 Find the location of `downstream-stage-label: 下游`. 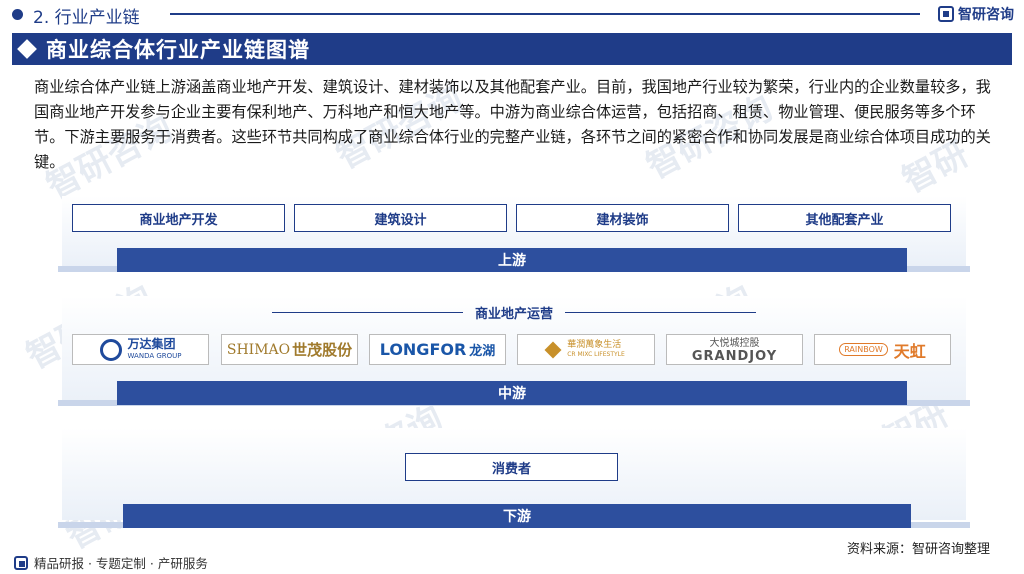

downstream-stage-label: 下游 is located at coordinates (517, 516).